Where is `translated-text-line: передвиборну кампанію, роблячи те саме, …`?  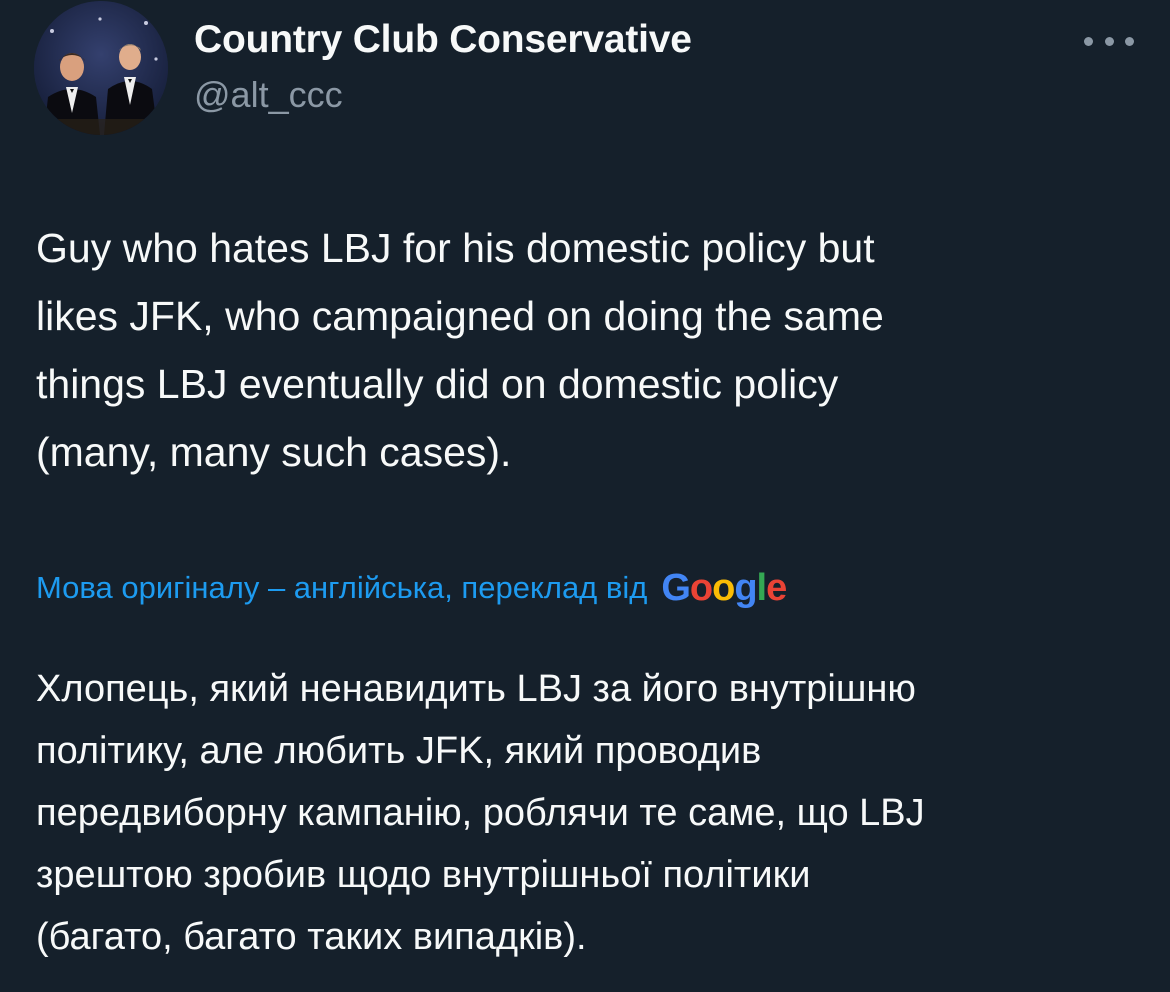 translated-text-line: передвиборну кампанію, роблячи те саме, … is located at coordinates (480, 813).